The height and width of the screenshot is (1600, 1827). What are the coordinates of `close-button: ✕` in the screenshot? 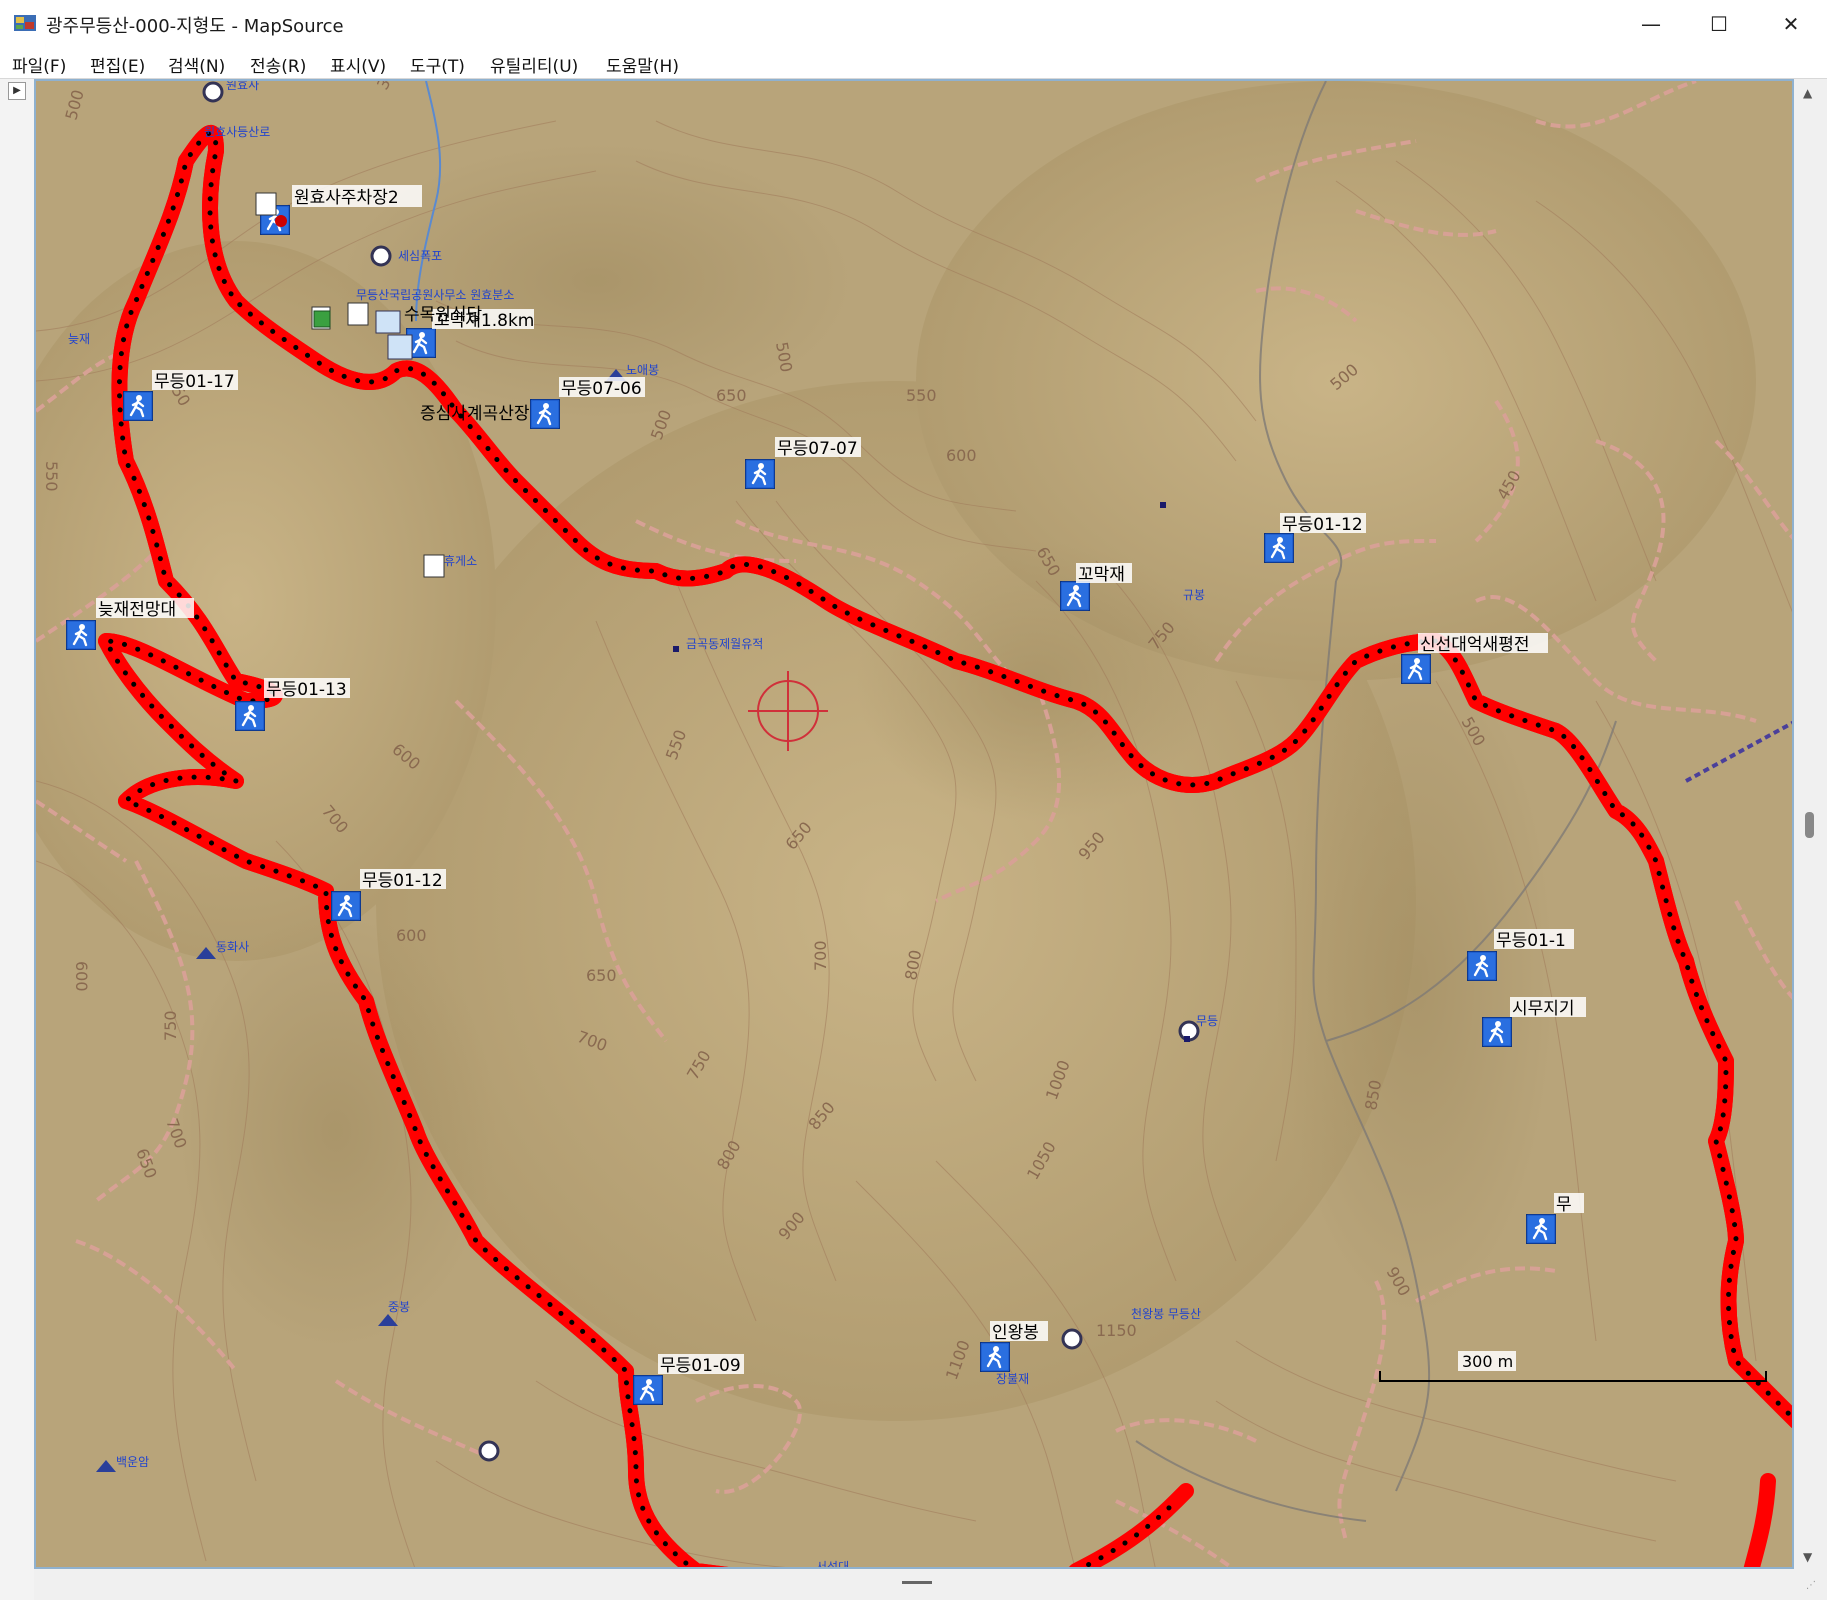 It's located at (1791, 24).